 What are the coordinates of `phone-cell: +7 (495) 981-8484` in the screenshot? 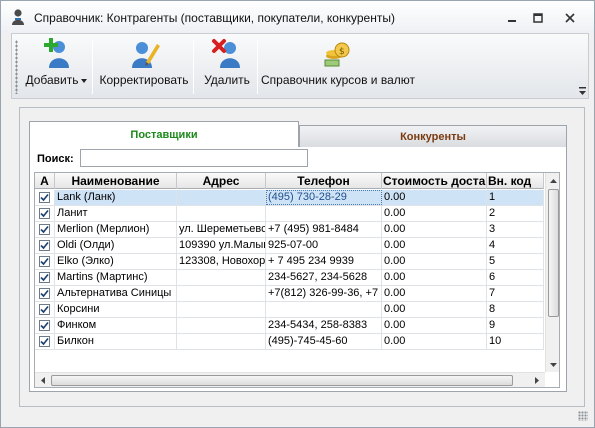 It's located at (324, 229).